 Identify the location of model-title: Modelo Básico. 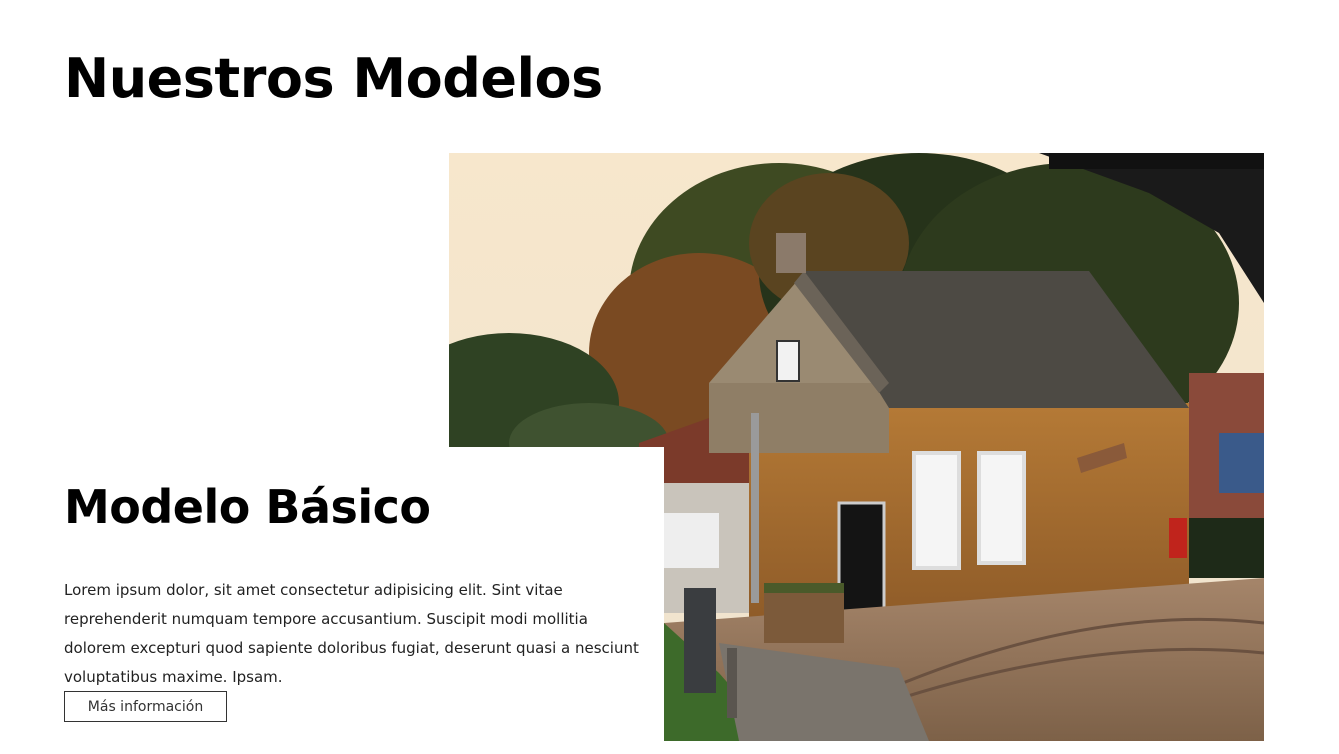
(247, 507).